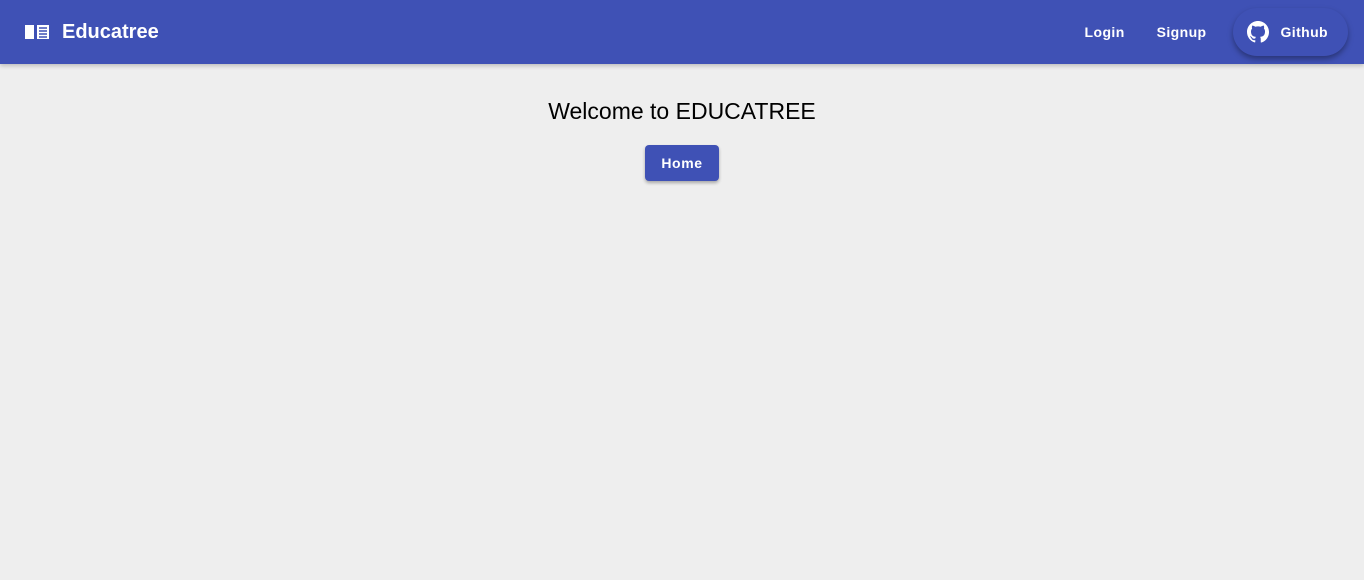 This screenshot has width=1364, height=580. I want to click on book-icon, so click(37, 32).